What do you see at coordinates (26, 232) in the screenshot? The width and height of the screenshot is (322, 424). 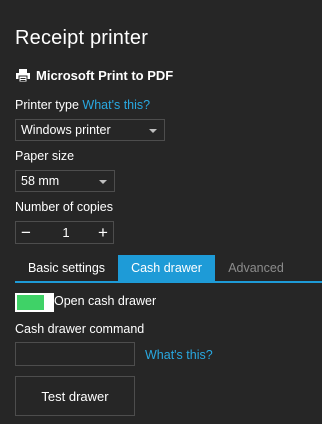 I see `decrement-button: −` at bounding box center [26, 232].